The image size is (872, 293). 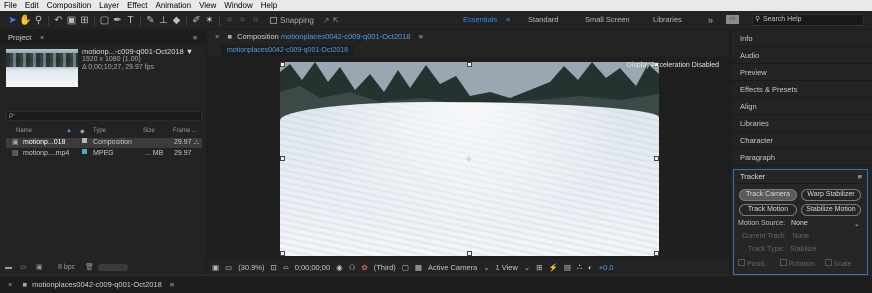 What do you see at coordinates (173, 5) in the screenshot?
I see `menu-animation: Animation` at bounding box center [173, 5].